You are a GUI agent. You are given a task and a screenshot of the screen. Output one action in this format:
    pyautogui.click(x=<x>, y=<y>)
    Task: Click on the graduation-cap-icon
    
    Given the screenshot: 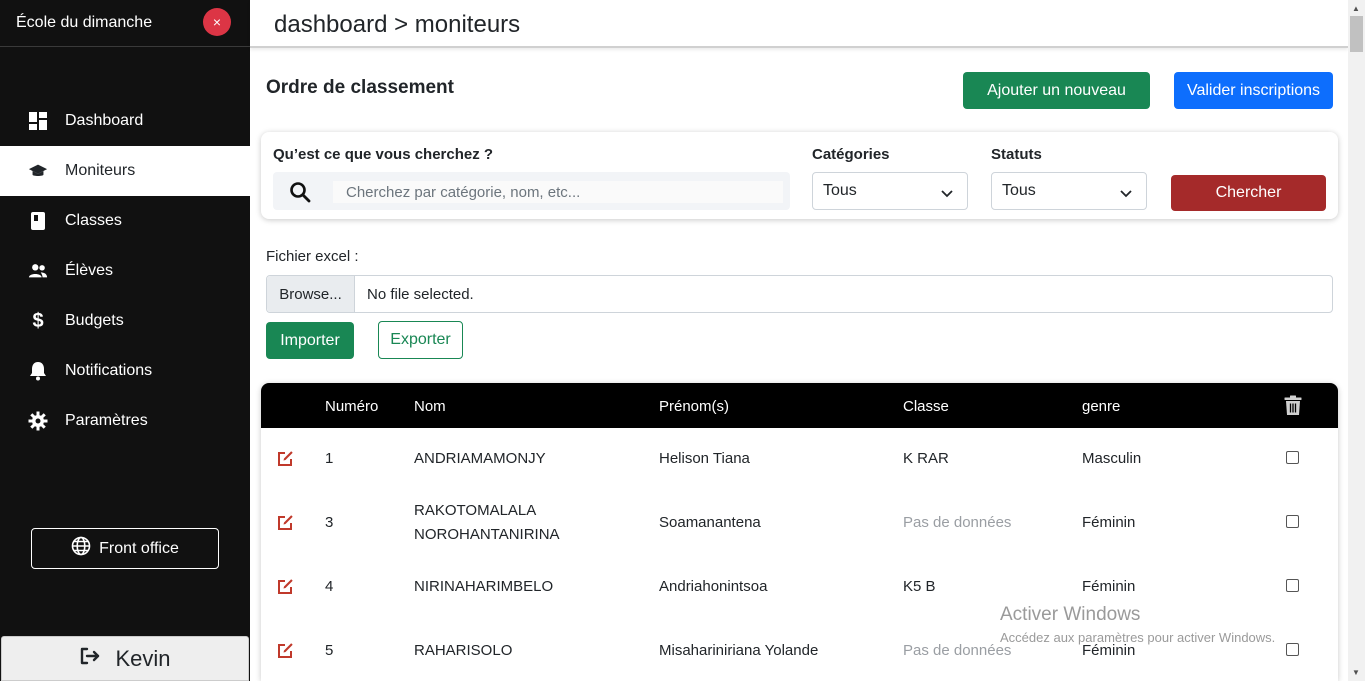 What is the action you would take?
    pyautogui.click(x=38, y=171)
    